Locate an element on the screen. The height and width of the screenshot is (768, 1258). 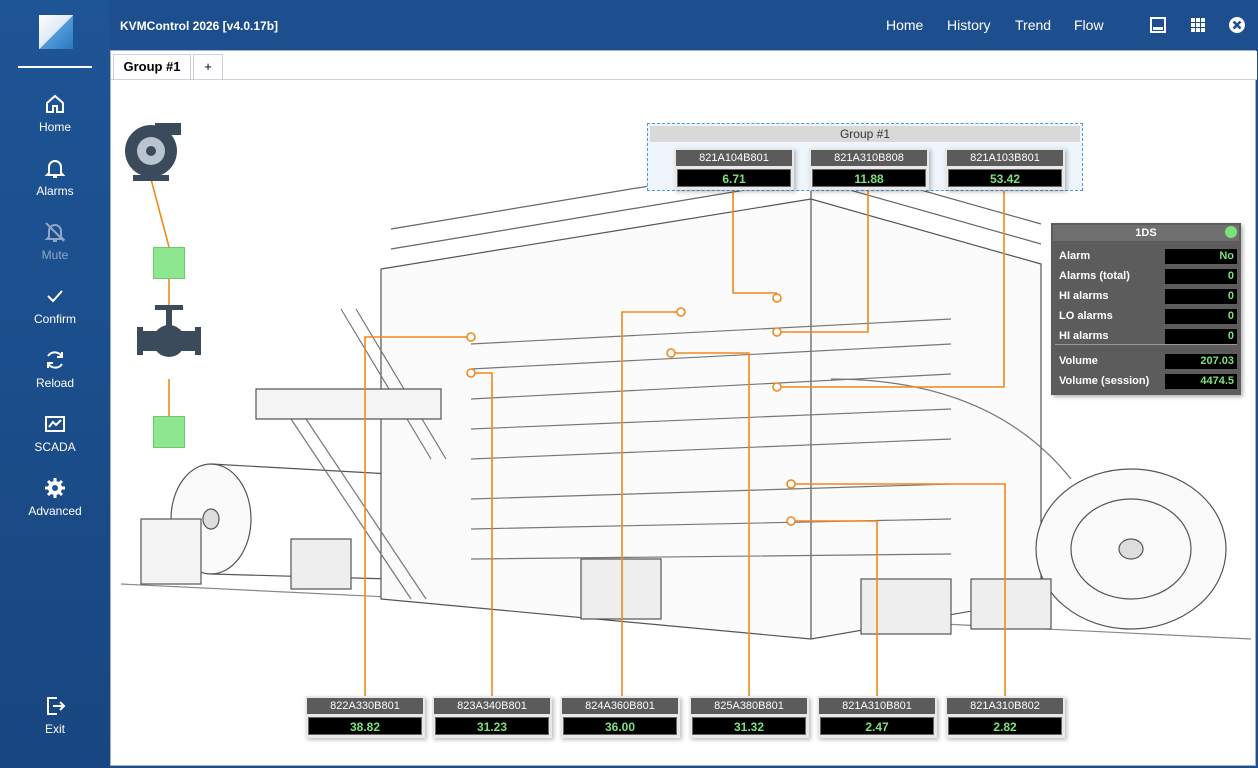
sensor-tag: 821A104B801 6.71 is located at coordinates (734, 169).